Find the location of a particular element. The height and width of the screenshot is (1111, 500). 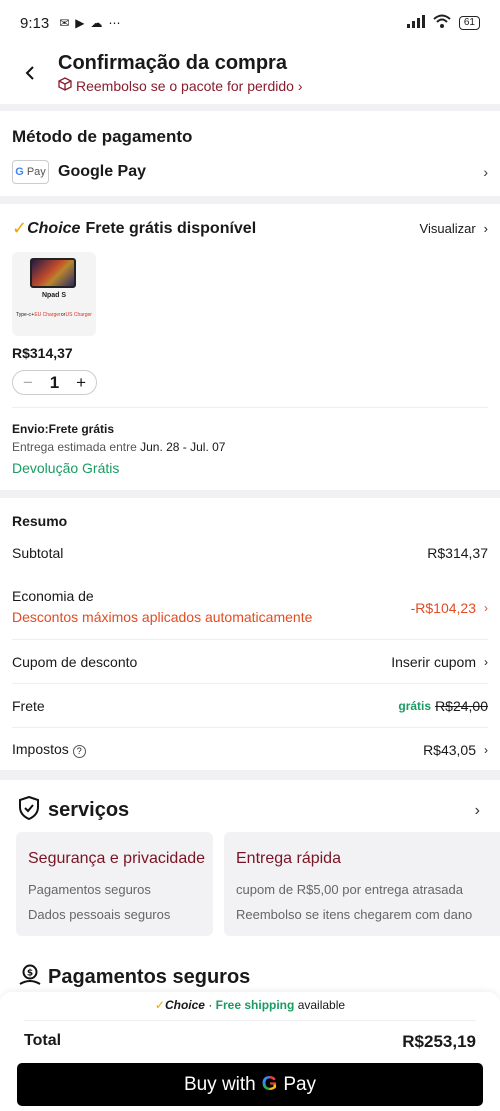

shipping-free-label: grátis is located at coordinates (415, 706).